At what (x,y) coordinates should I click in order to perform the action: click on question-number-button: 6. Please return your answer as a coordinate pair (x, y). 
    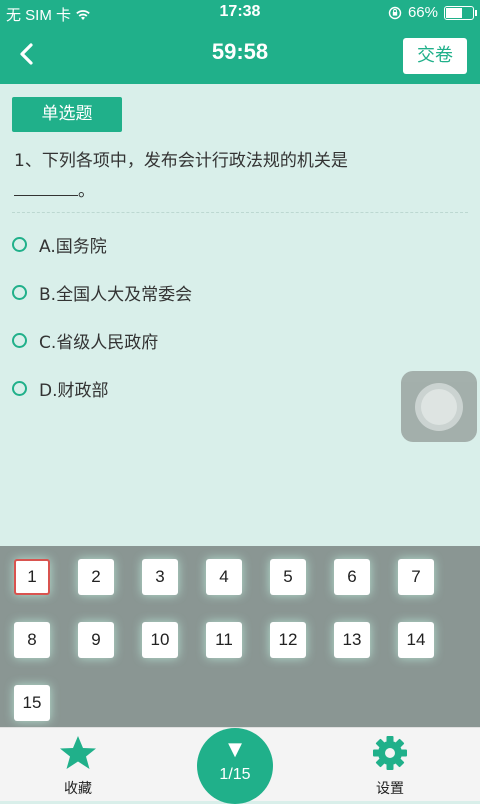
    Looking at the image, I should click on (352, 577).